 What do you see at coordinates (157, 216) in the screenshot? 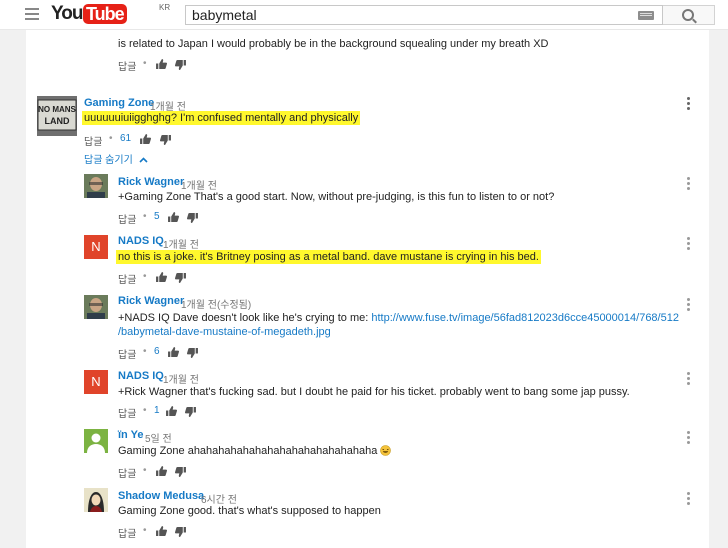
I see `like-count: 5` at bounding box center [157, 216].